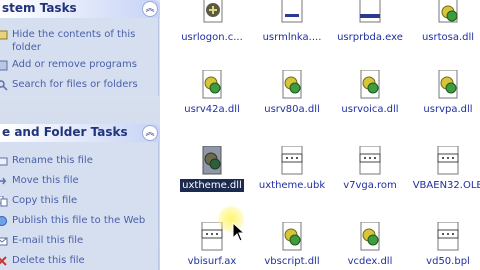 The image size is (480, 270). Describe the element at coordinates (4, 161) in the screenshot. I see `rename-icon` at that location.